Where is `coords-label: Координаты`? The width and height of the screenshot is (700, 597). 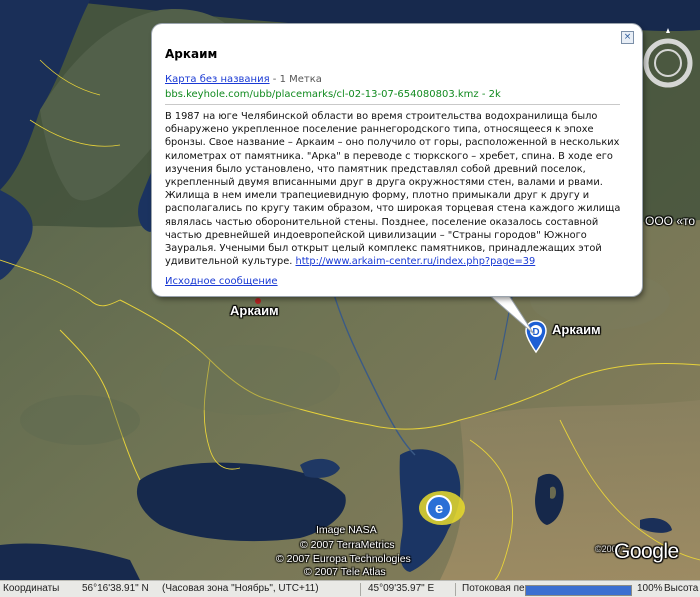 coords-label: Координаты is located at coordinates (31, 588).